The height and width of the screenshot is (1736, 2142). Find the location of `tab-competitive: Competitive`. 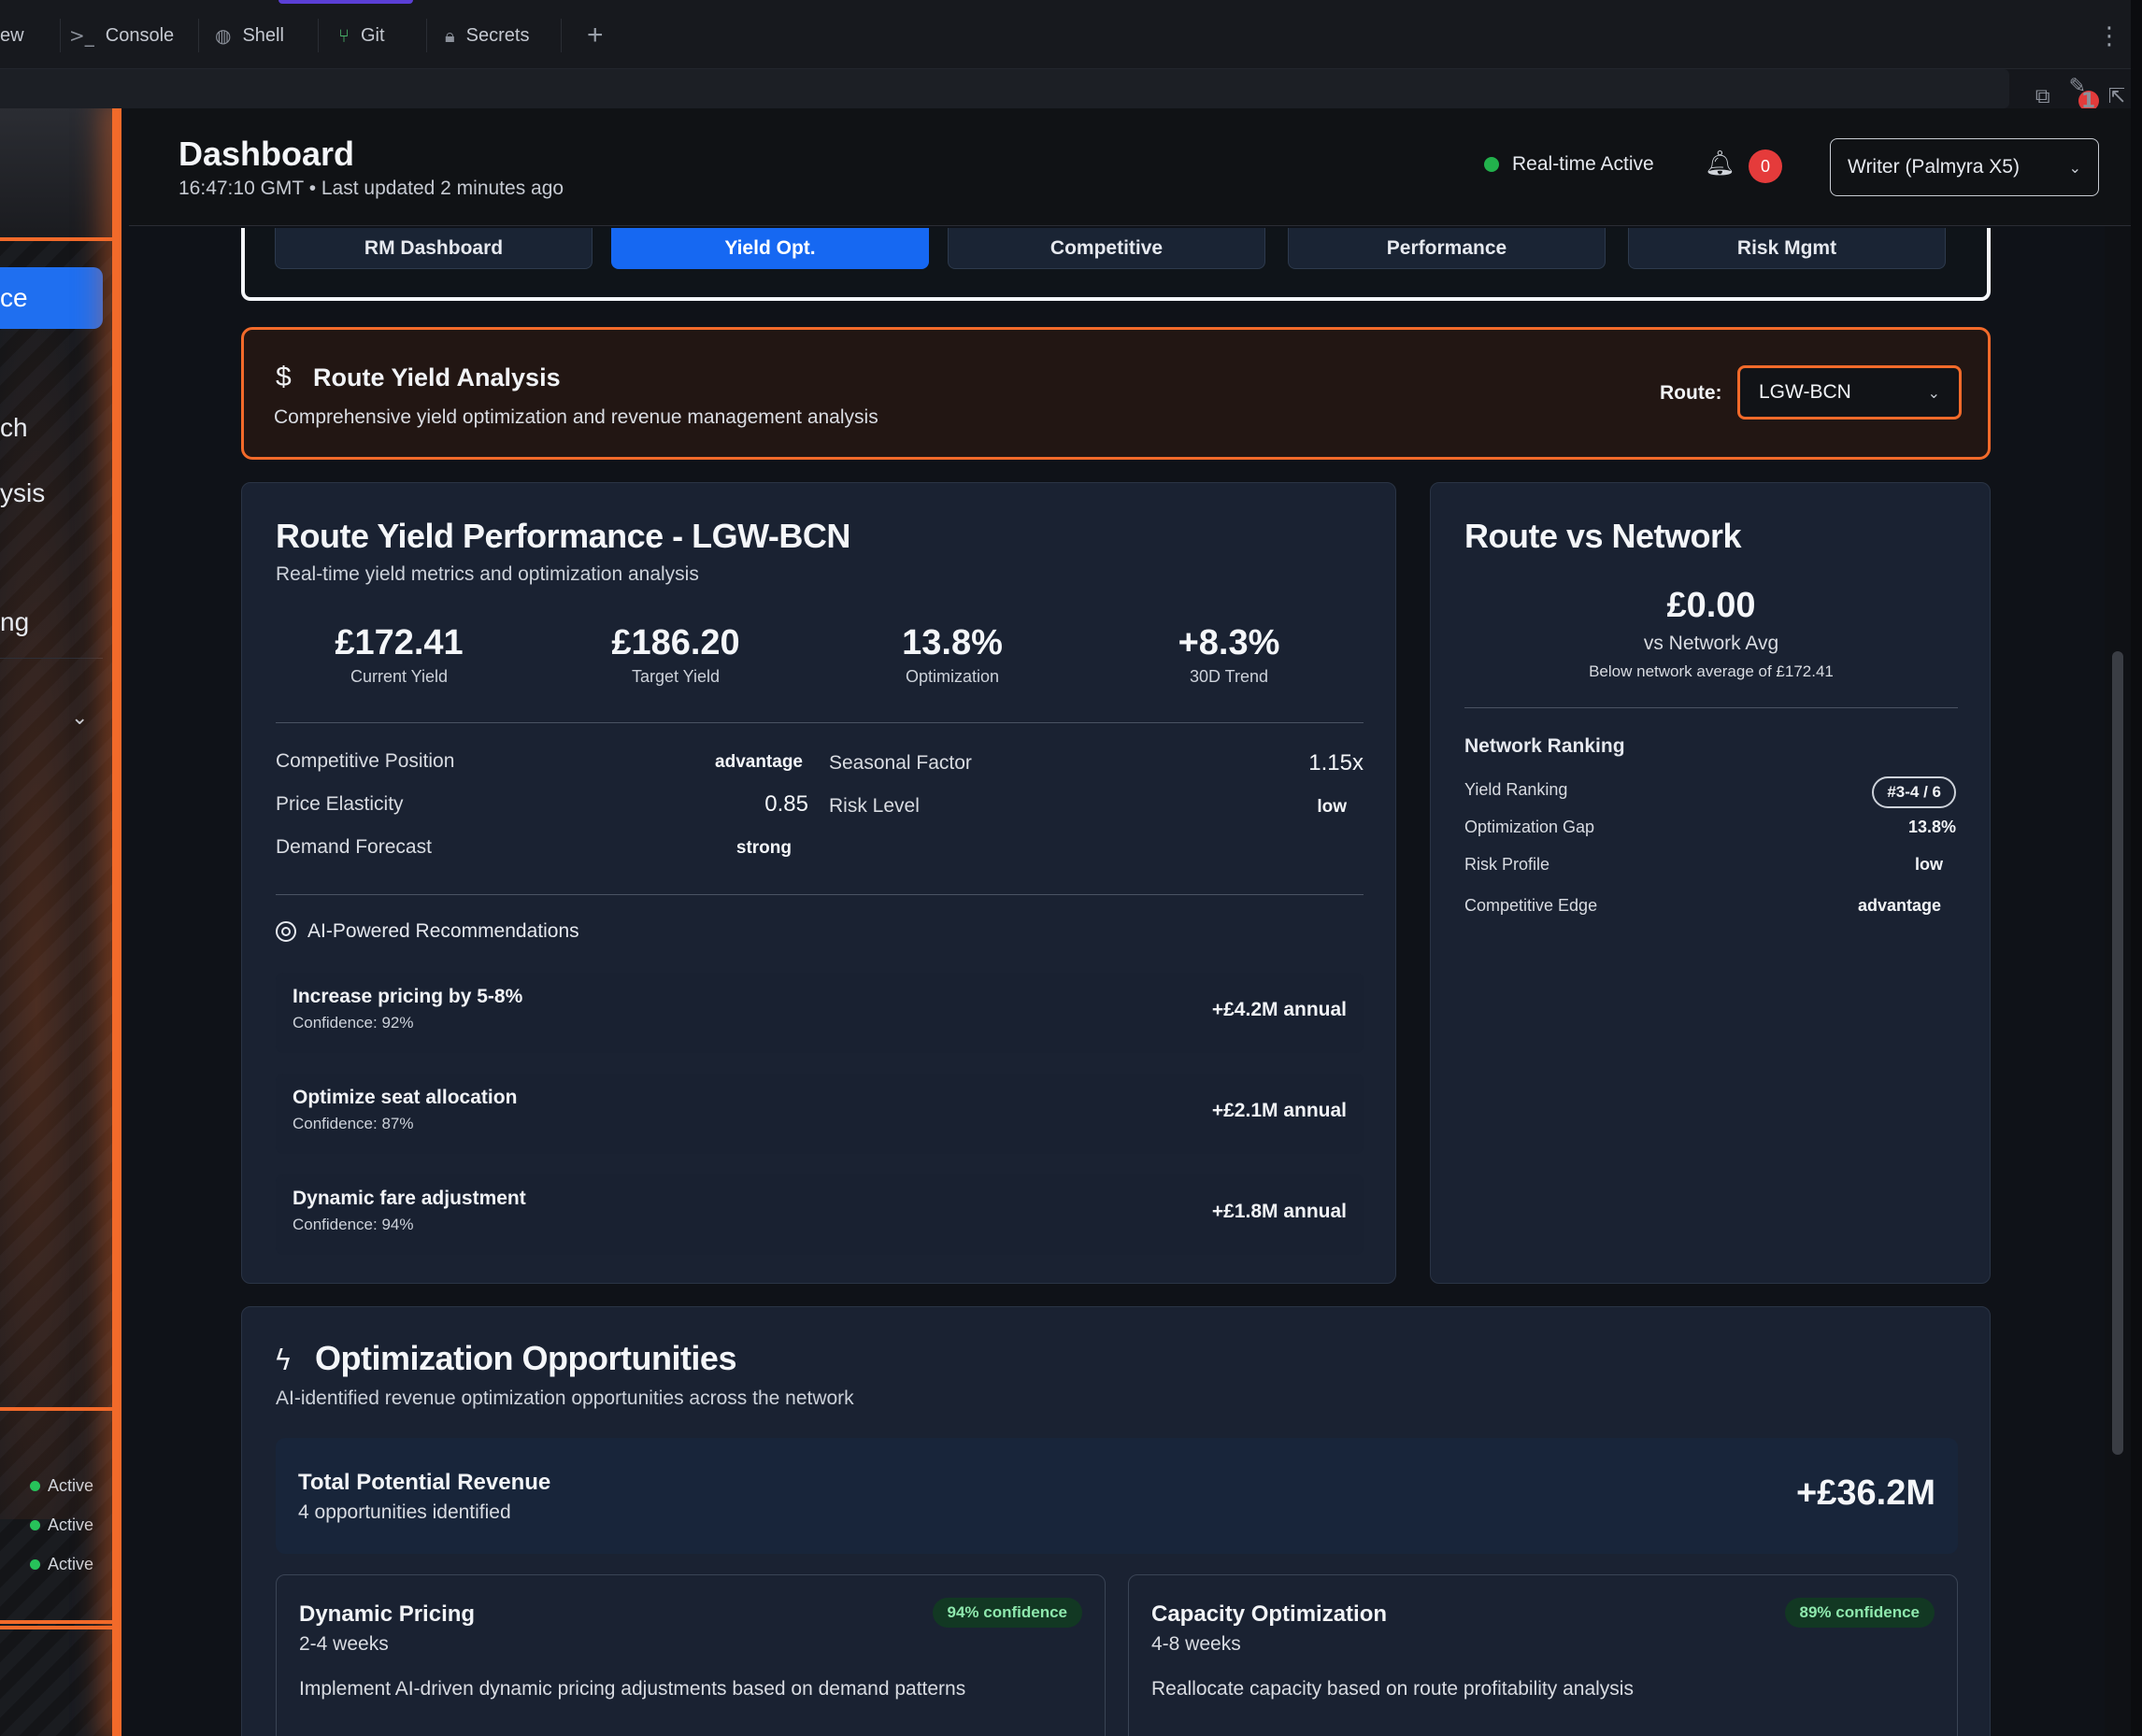

tab-competitive: Competitive is located at coordinates (1106, 248).